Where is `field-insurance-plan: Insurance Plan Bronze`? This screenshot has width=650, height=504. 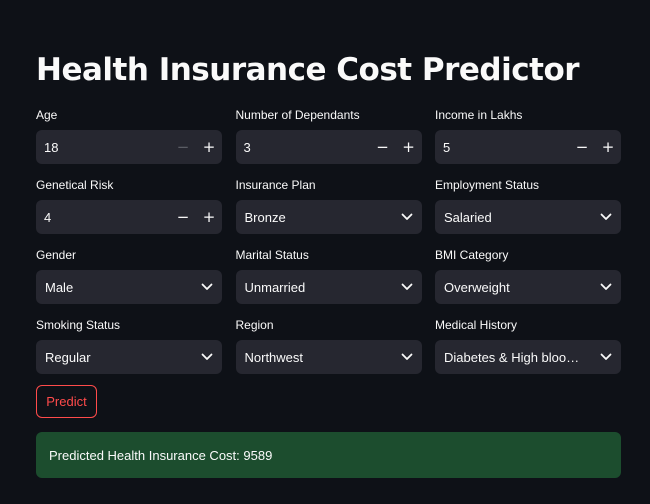
field-insurance-plan: Insurance Plan Bronze is located at coordinates (328, 206).